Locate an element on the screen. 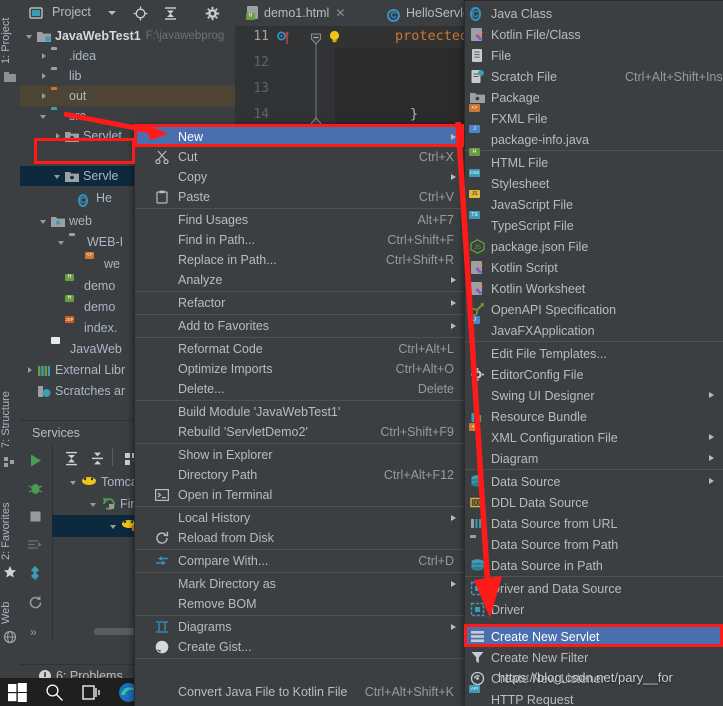  submenu-item-xml-configuration-file: <> XML Configuration File is located at coordinates (594, 435).